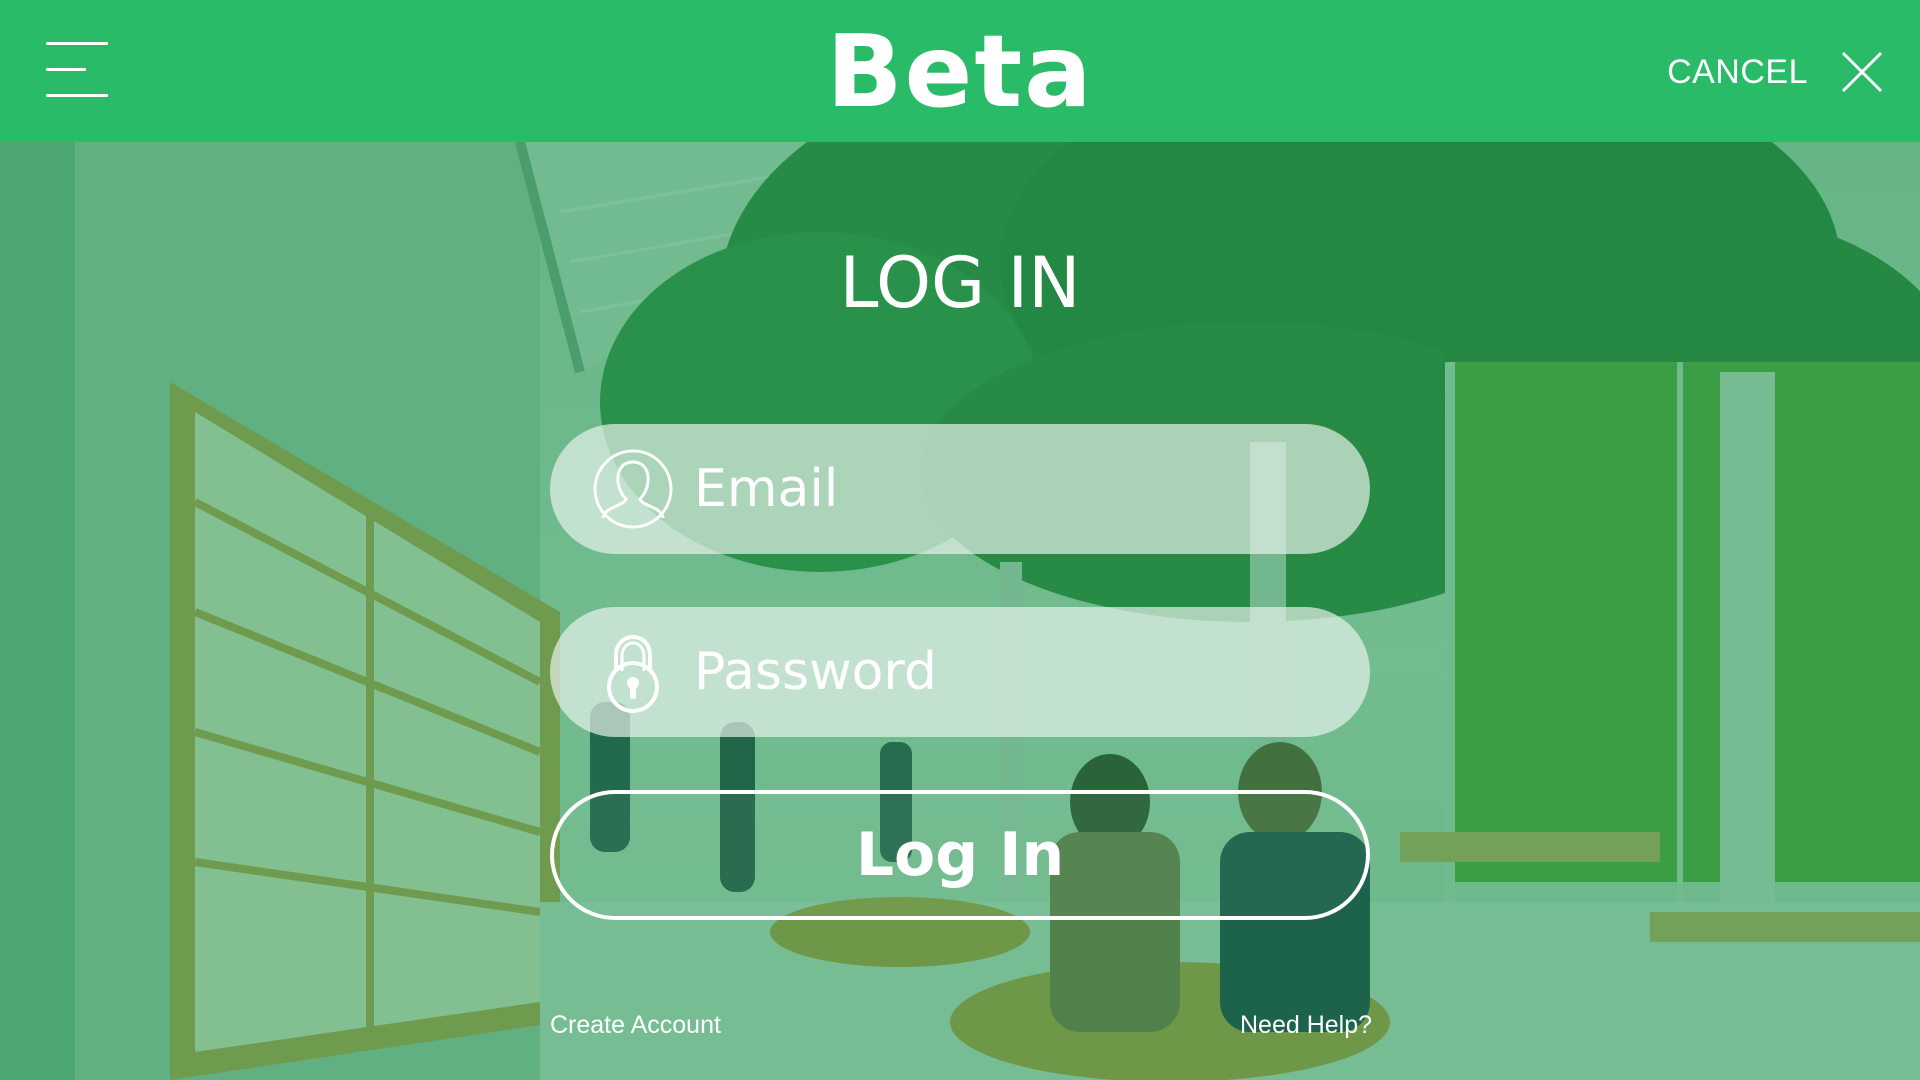 Image resolution: width=1920 pixels, height=1080 pixels. I want to click on password-input, so click(1014, 672).